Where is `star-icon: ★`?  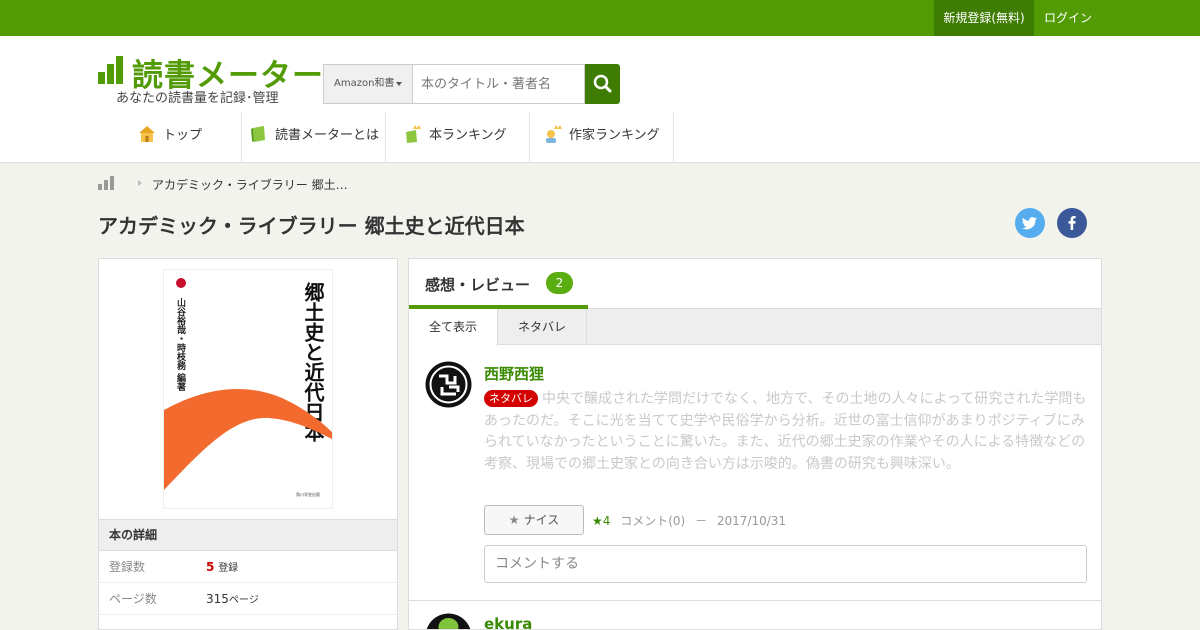 star-icon: ★ is located at coordinates (514, 520).